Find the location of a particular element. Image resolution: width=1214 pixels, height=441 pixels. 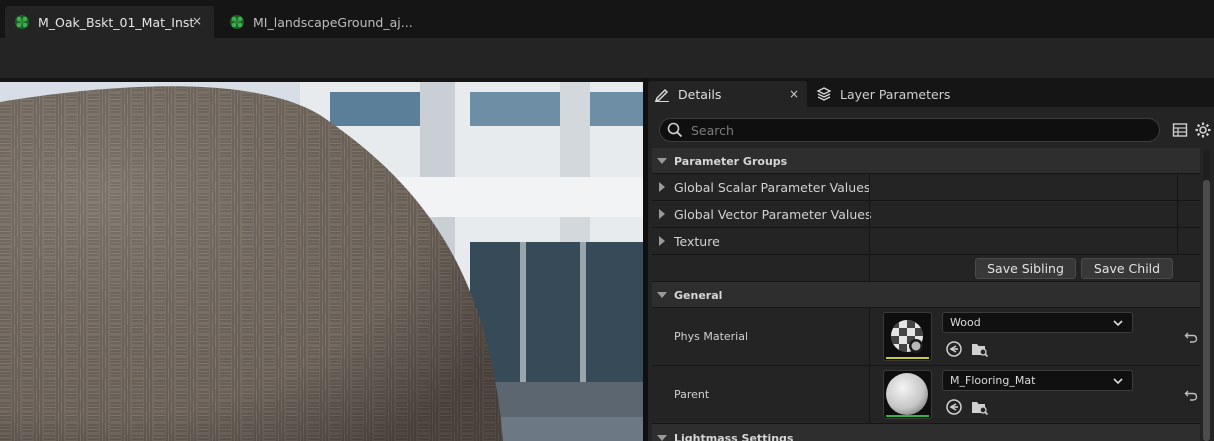

tab-details: Details × is located at coordinates (727, 94).